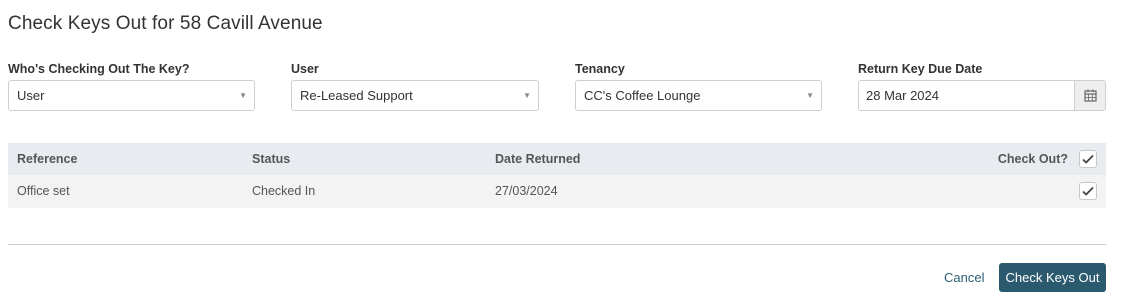 Image resolution: width=1126 pixels, height=302 pixels. I want to click on return-date-field: Return Key Due Date 28 Mar 2024, so click(982, 85).